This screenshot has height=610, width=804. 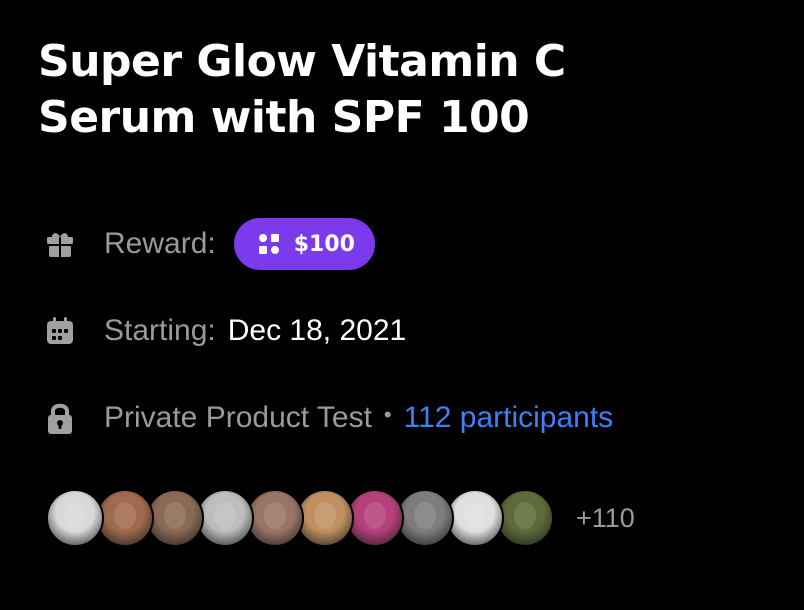 What do you see at coordinates (302, 61) in the screenshot?
I see `product-title-line-1: Super Glow Vitamin C` at bounding box center [302, 61].